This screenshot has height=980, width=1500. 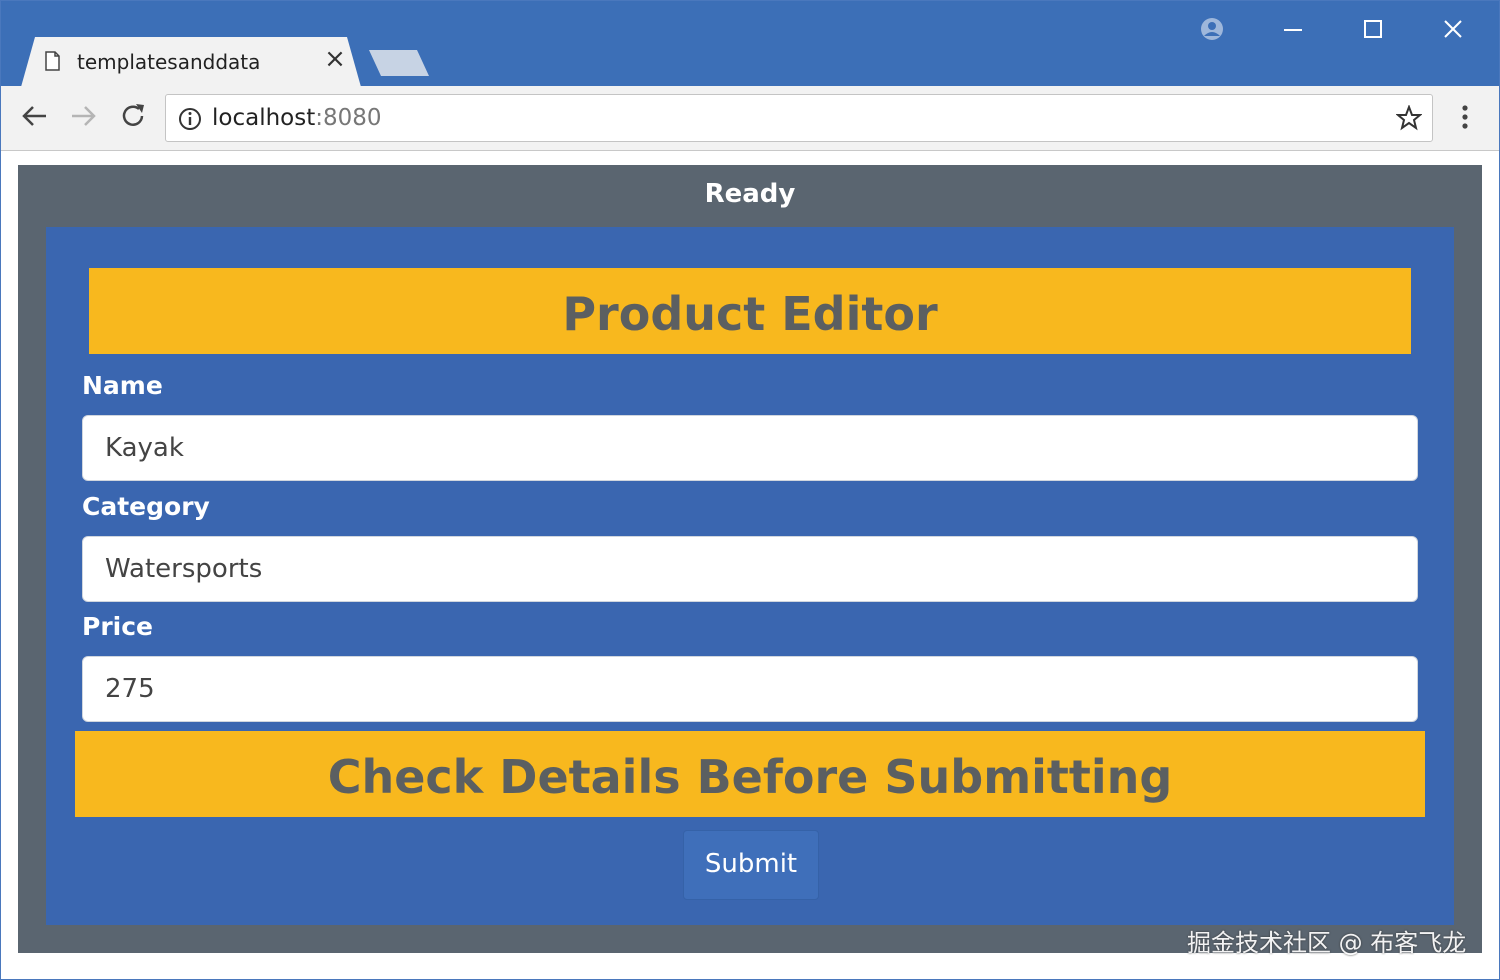 I want to click on browser-tab: templatesanddata ×, so click(x=191, y=62).